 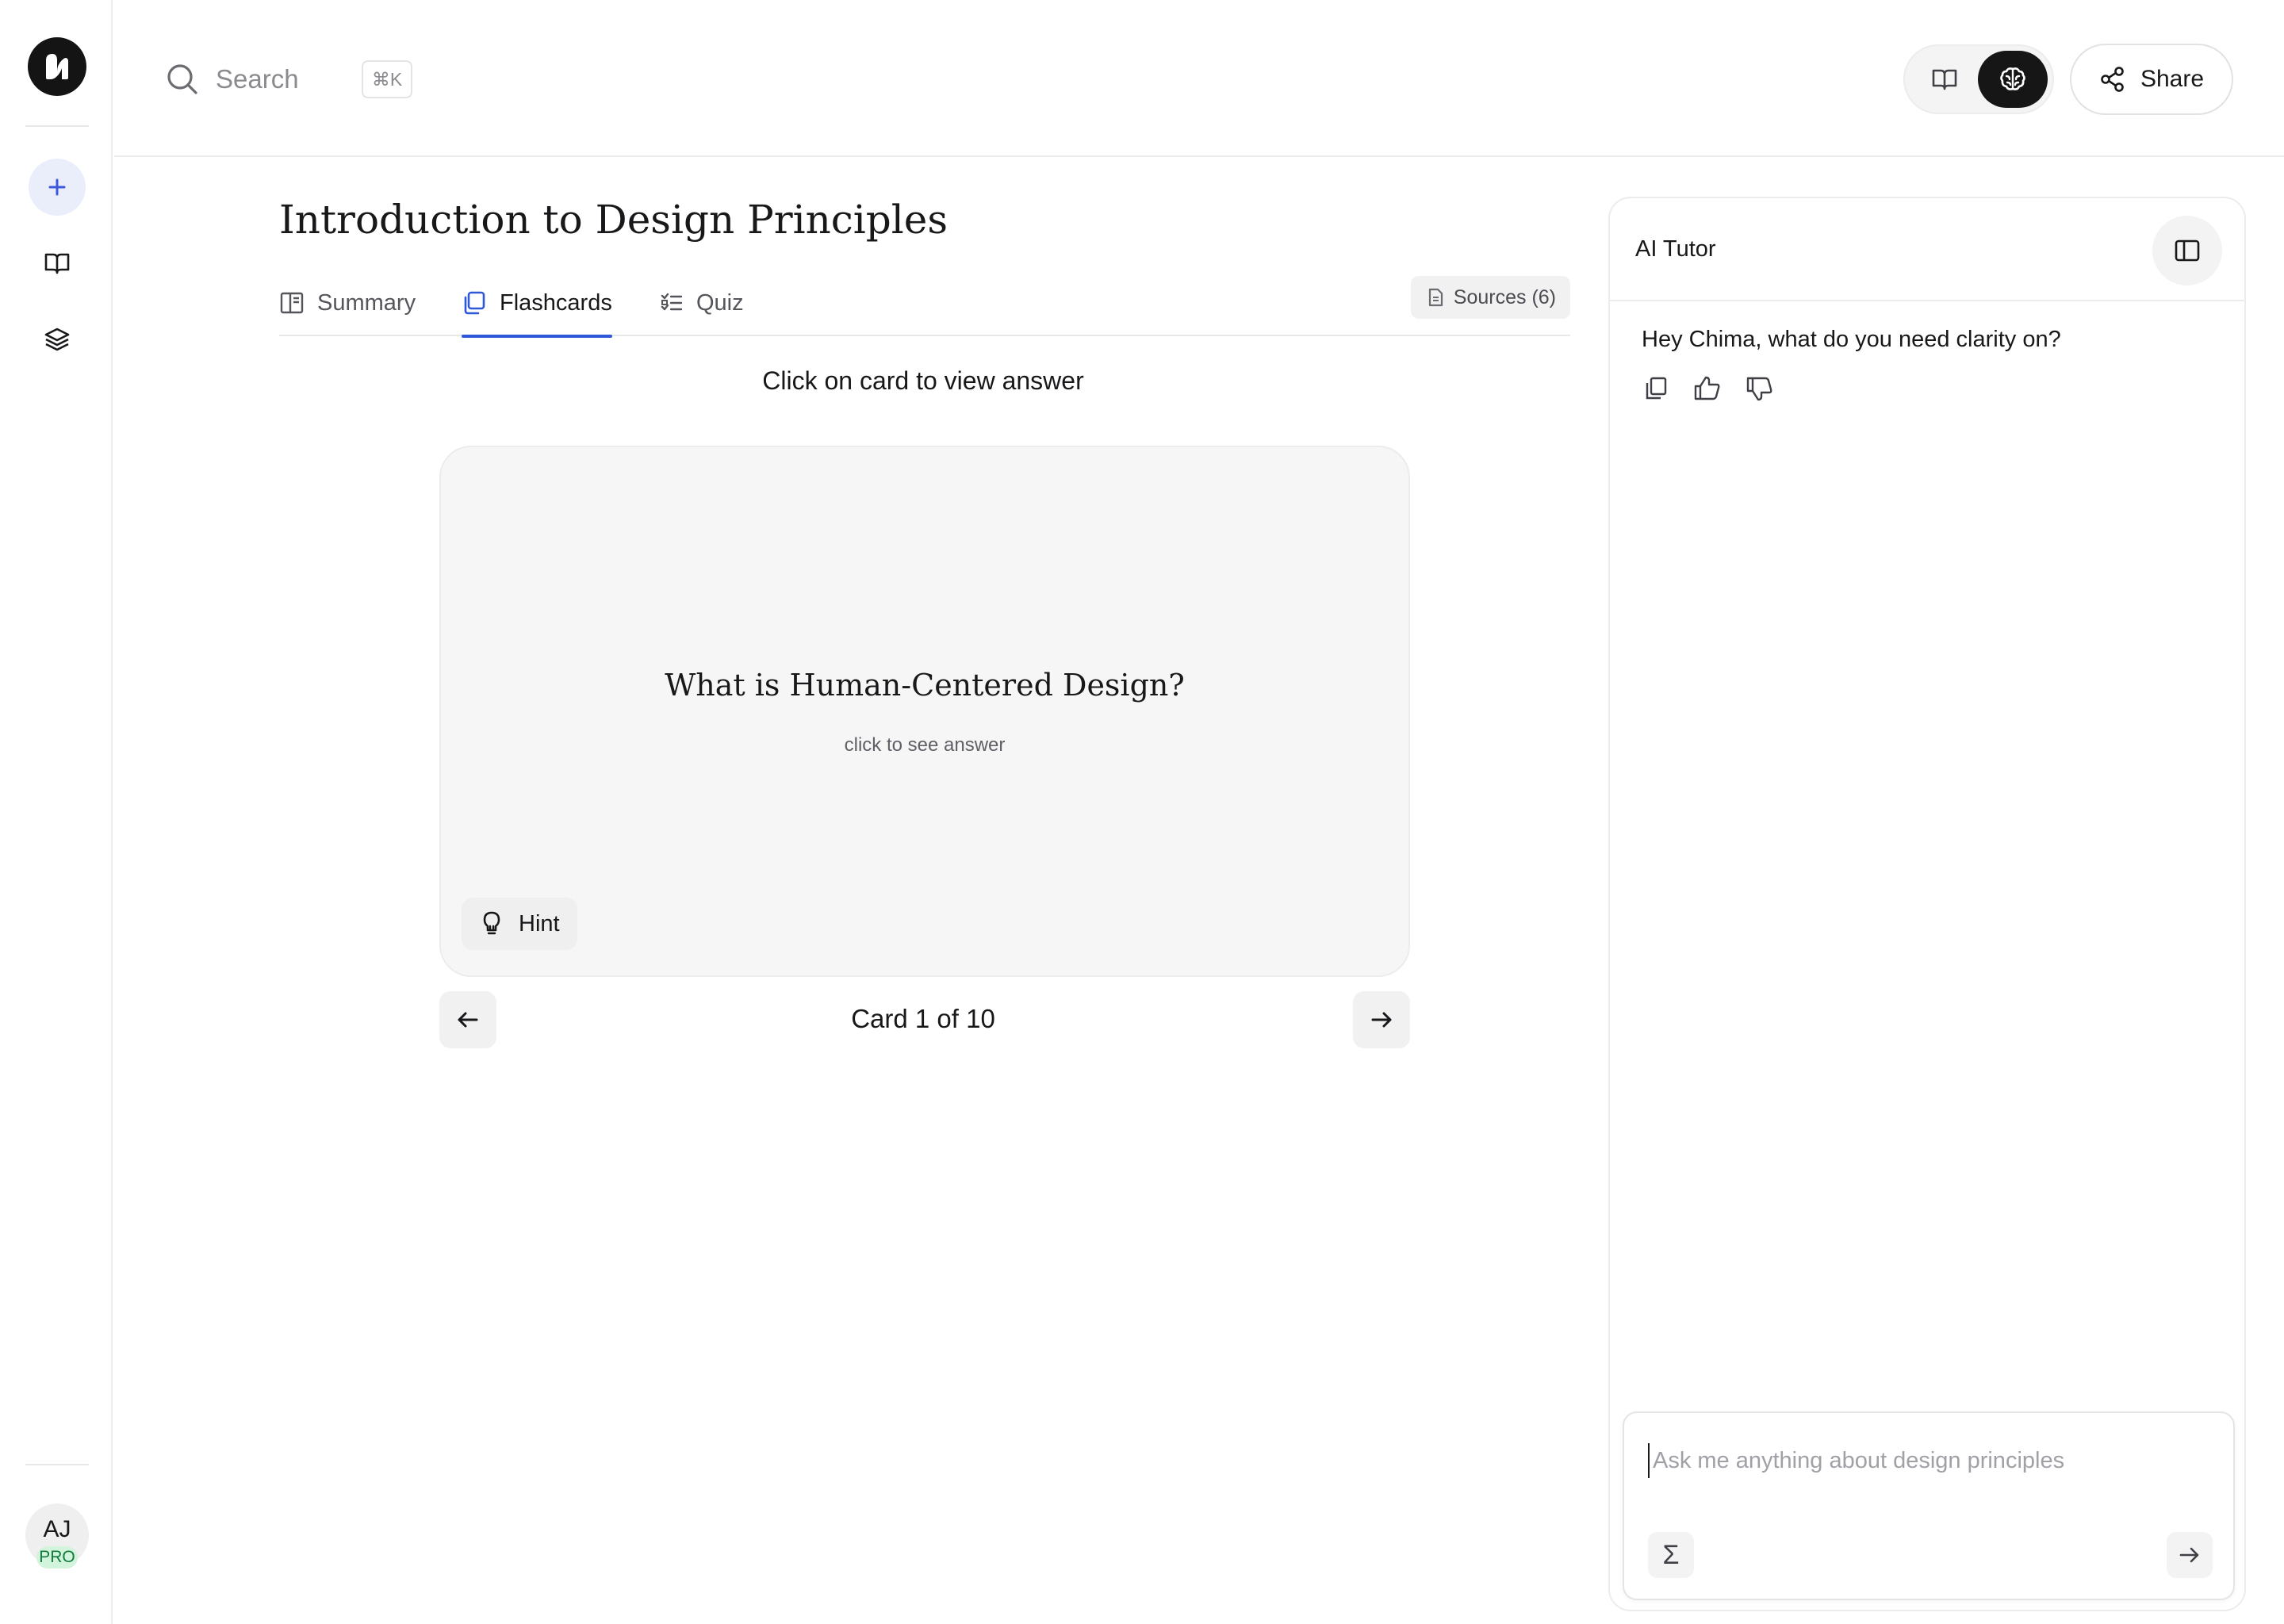 I want to click on search-placeholder: Search, so click(x=257, y=79).